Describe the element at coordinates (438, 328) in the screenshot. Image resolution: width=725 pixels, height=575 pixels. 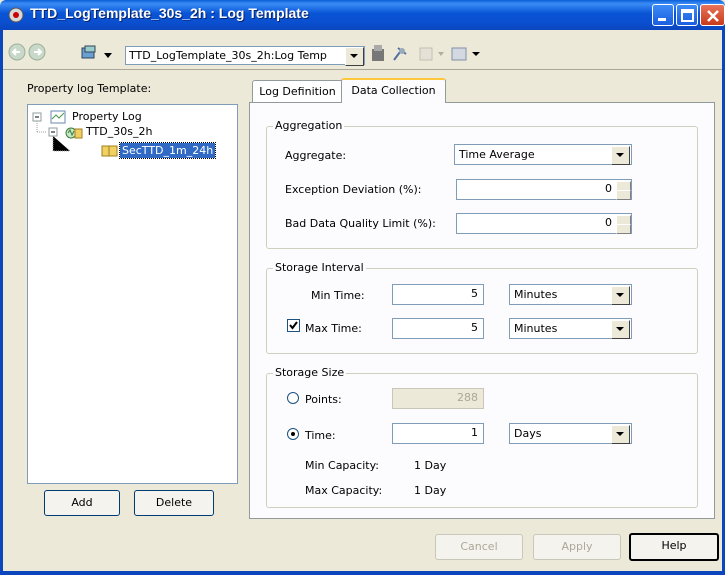
I see `max-time-field: 5` at that location.